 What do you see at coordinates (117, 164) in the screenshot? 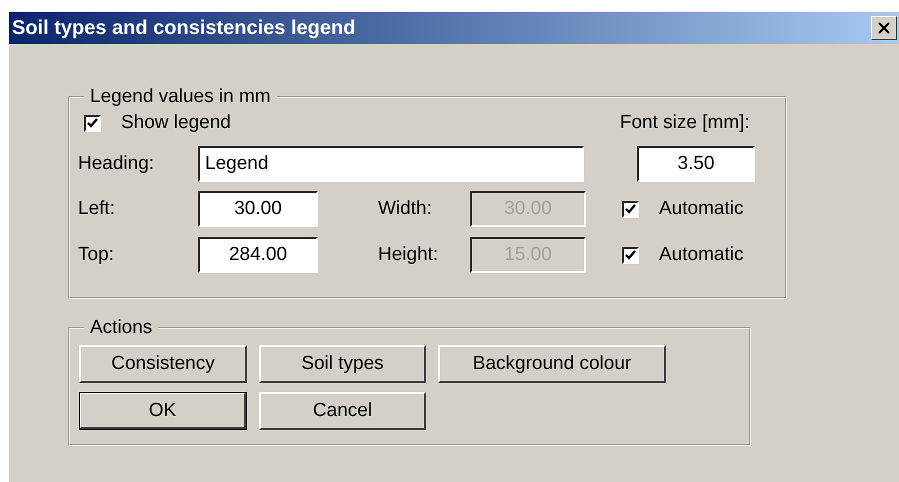
I see `field-label: Heading:` at bounding box center [117, 164].